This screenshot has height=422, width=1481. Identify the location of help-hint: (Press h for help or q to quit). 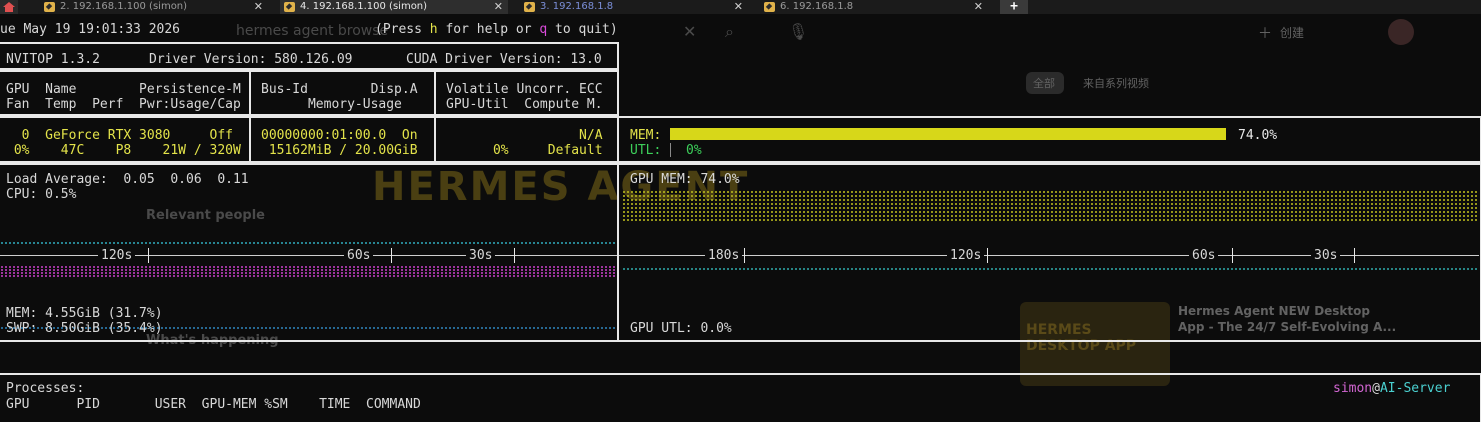
(496, 29).